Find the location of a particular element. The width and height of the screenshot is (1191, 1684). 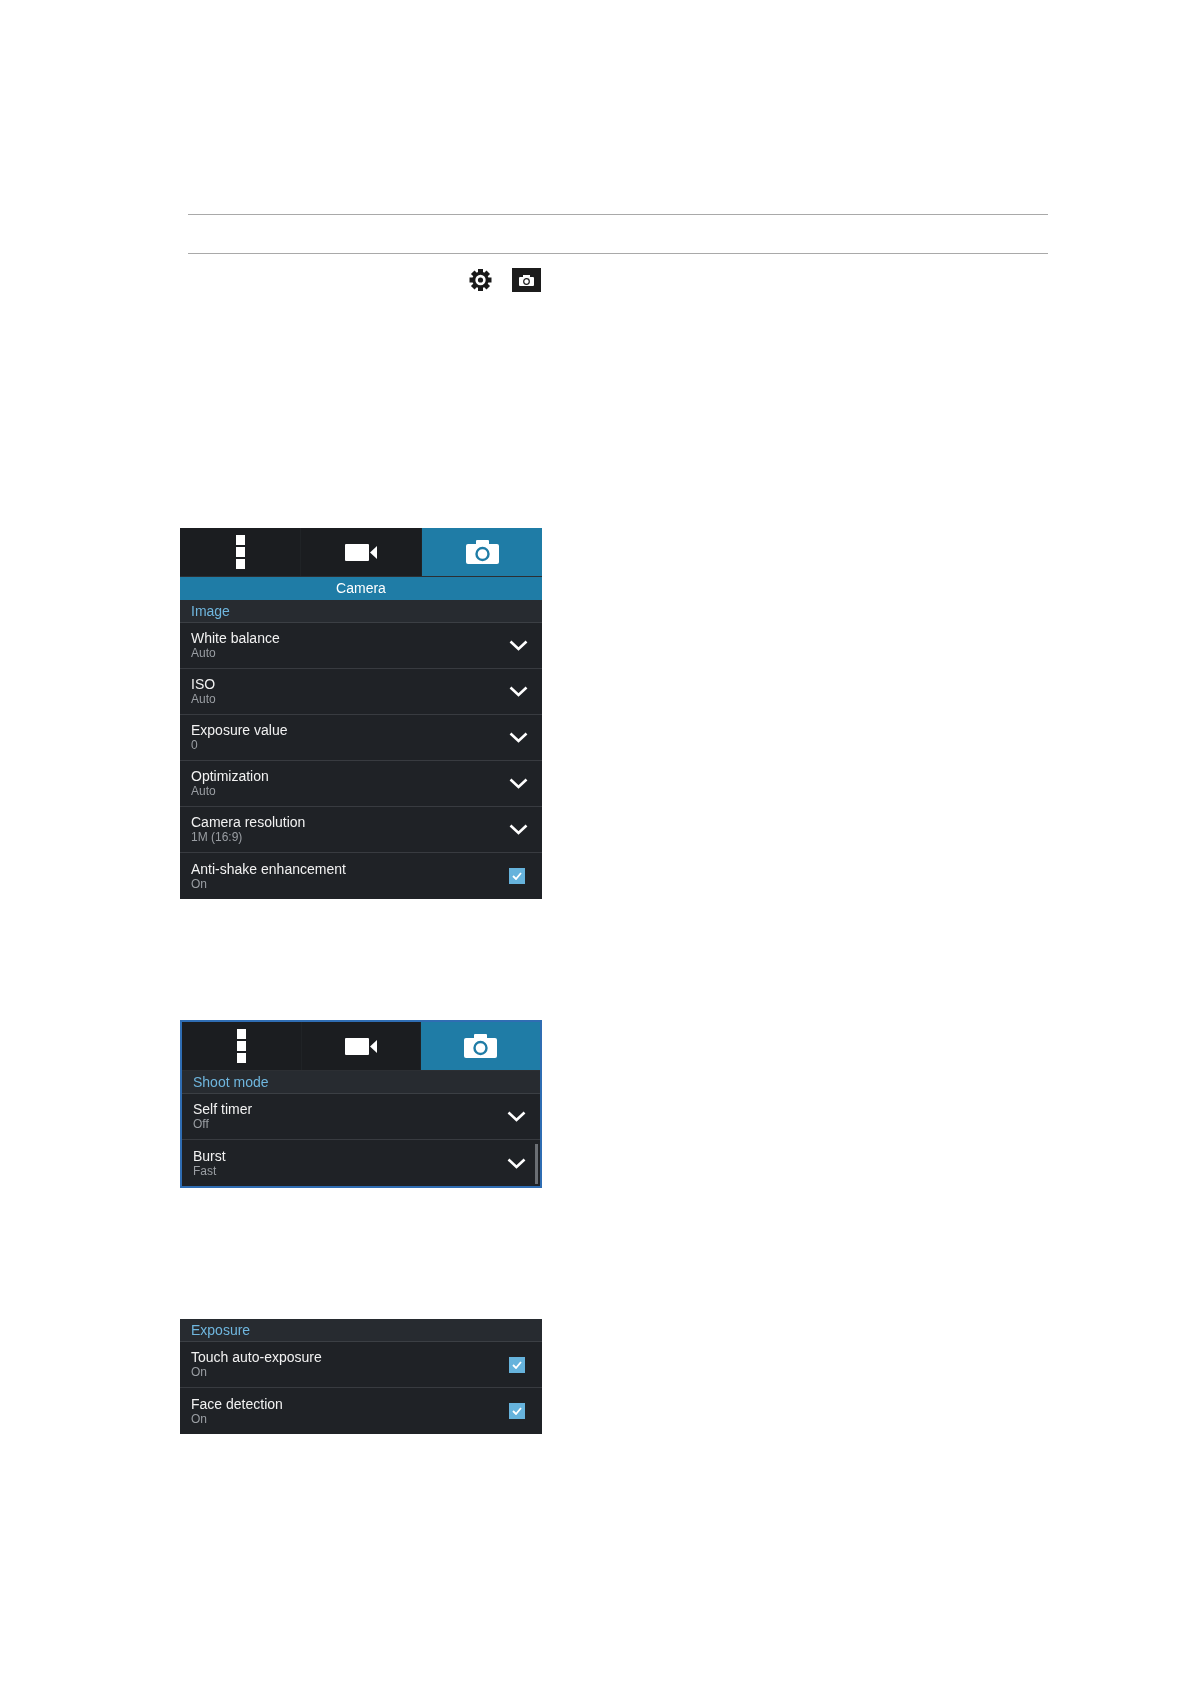

panel-title: Camera is located at coordinates (361, 588).